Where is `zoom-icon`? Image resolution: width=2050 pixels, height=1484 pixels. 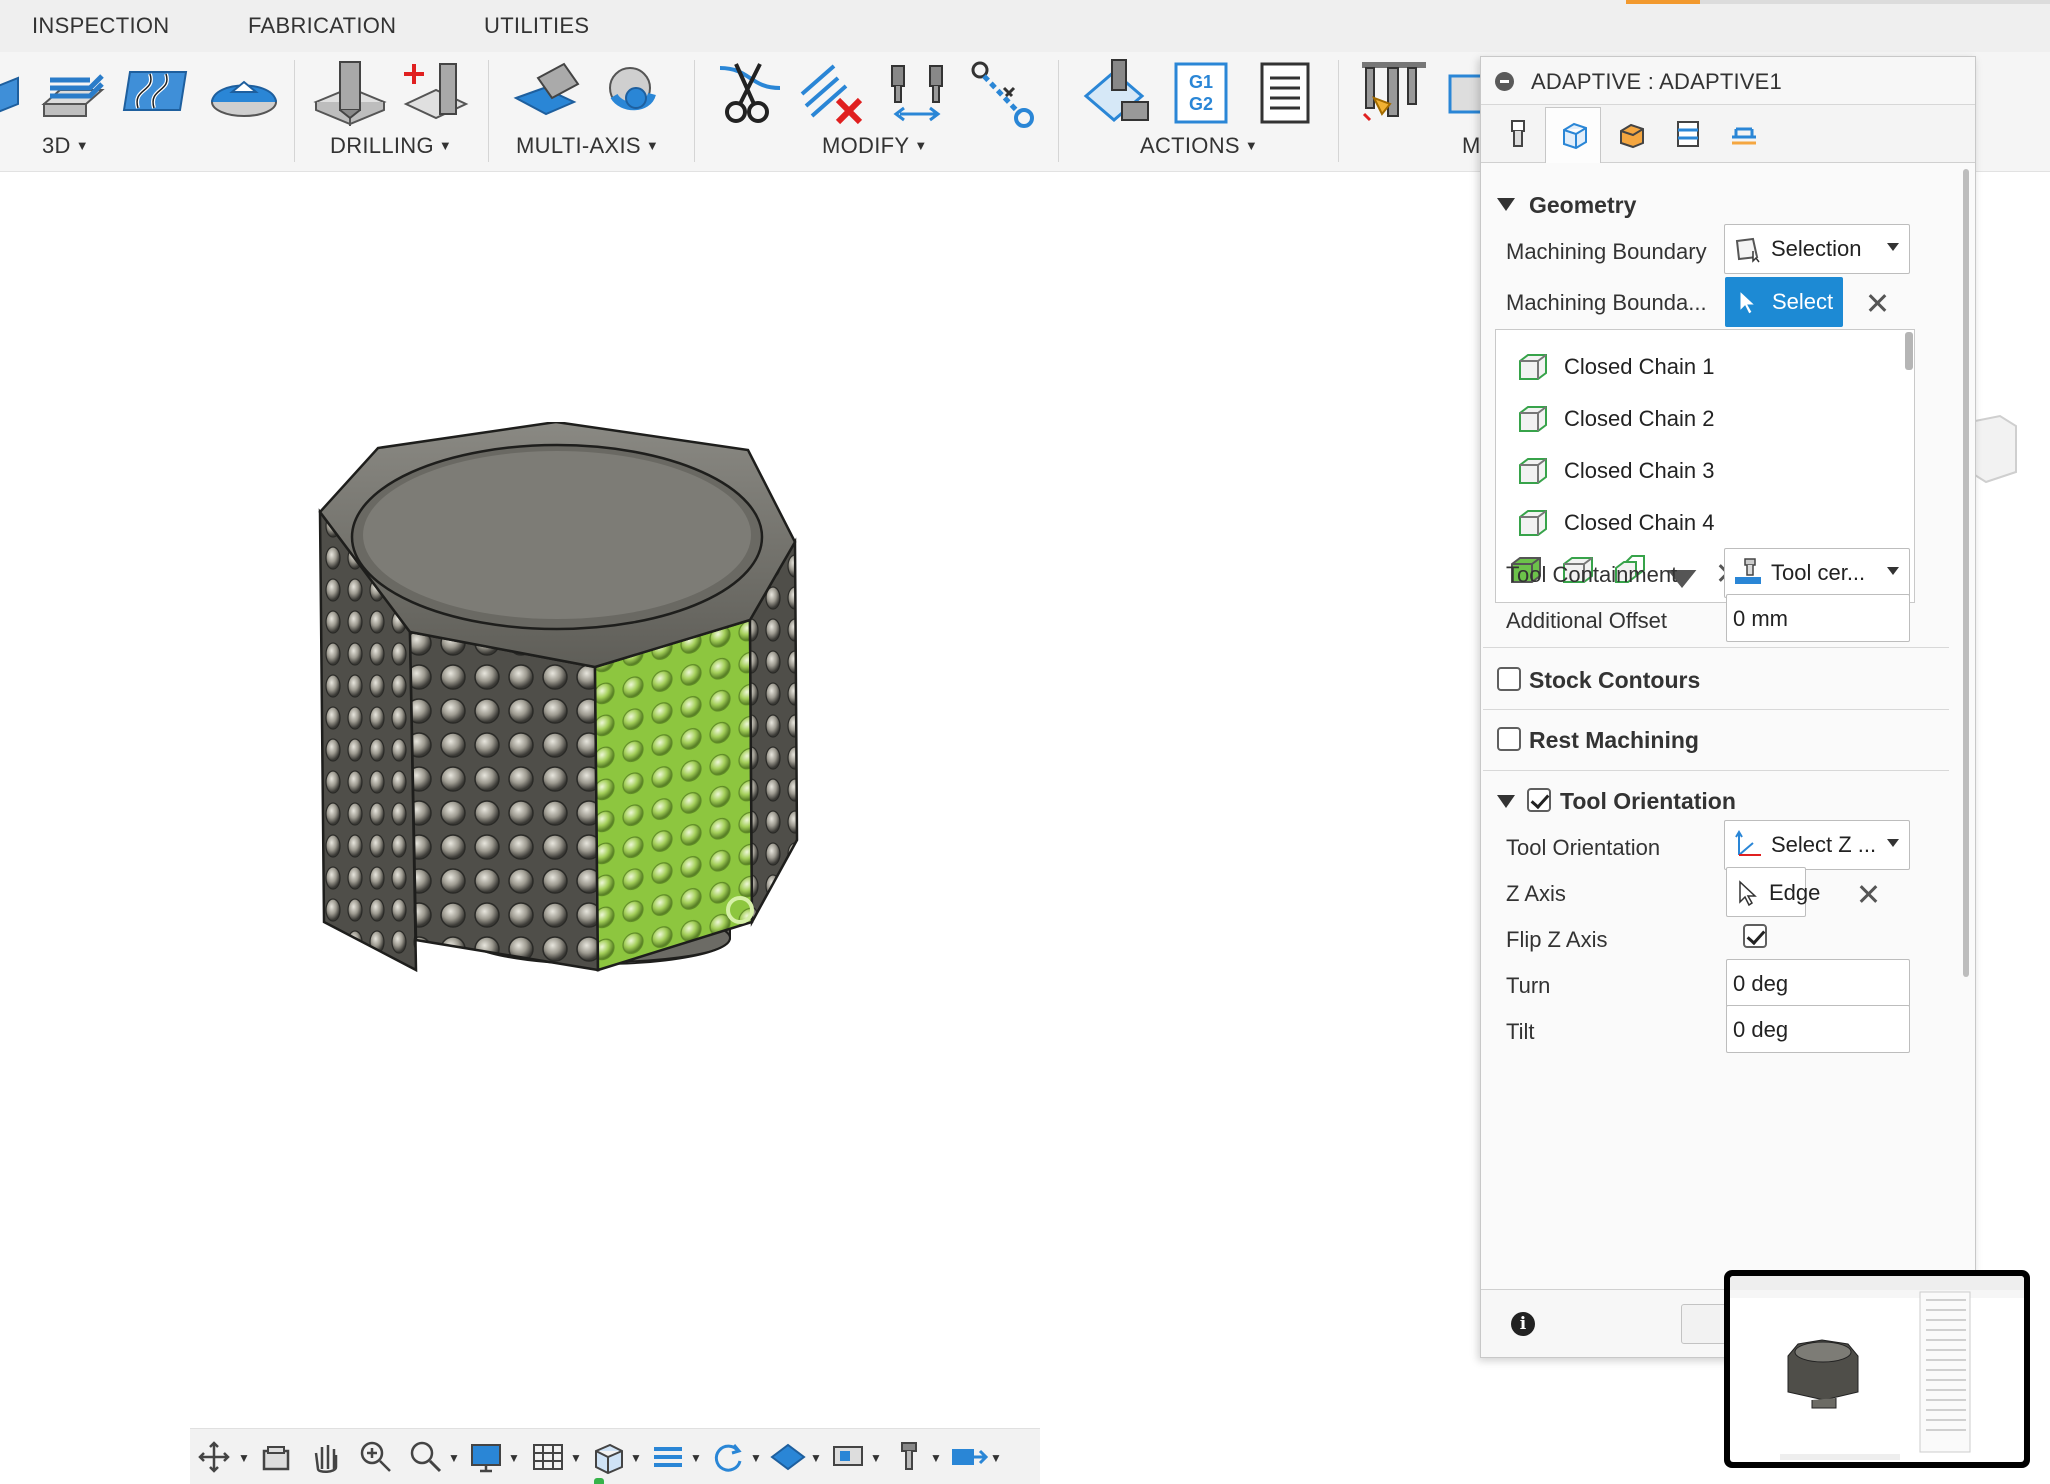
zoom-icon is located at coordinates (376, 1457).